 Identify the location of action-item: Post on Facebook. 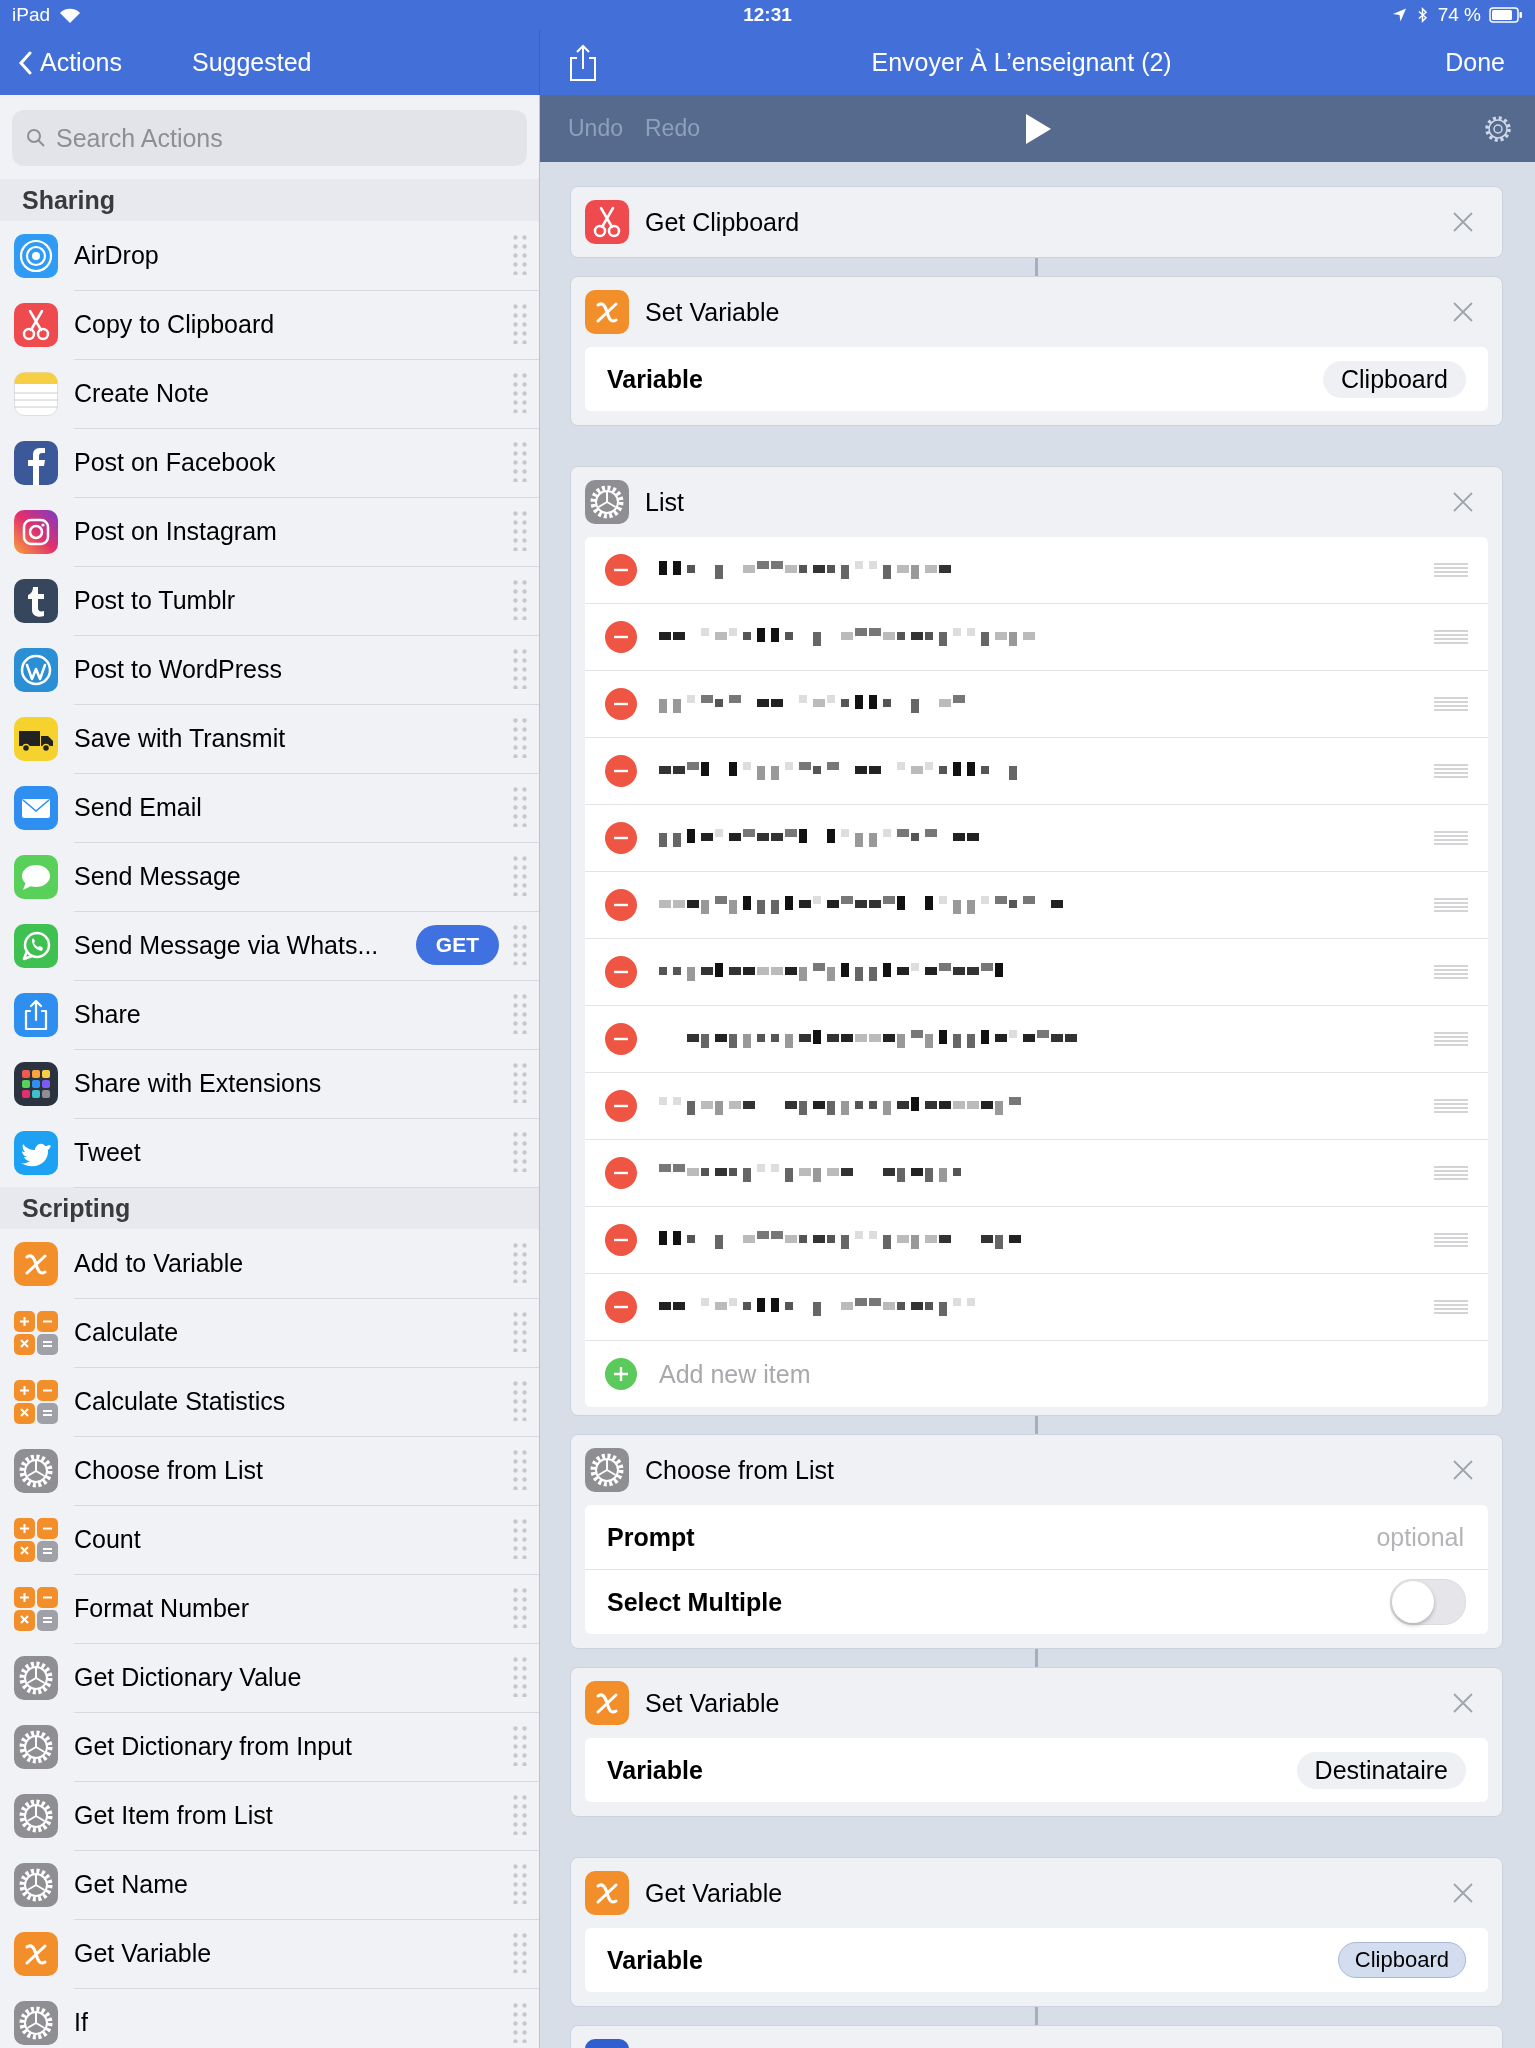
(293, 462).